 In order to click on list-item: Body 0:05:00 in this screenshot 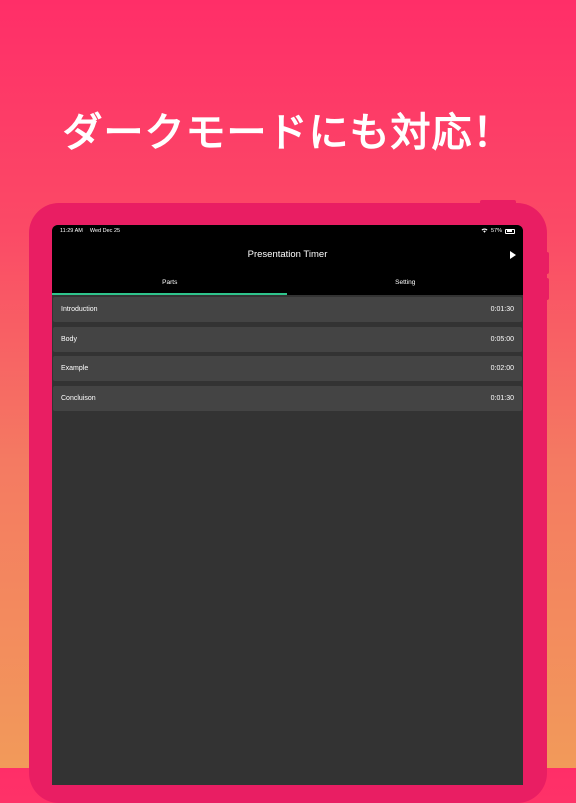, I will do `click(287, 339)`.